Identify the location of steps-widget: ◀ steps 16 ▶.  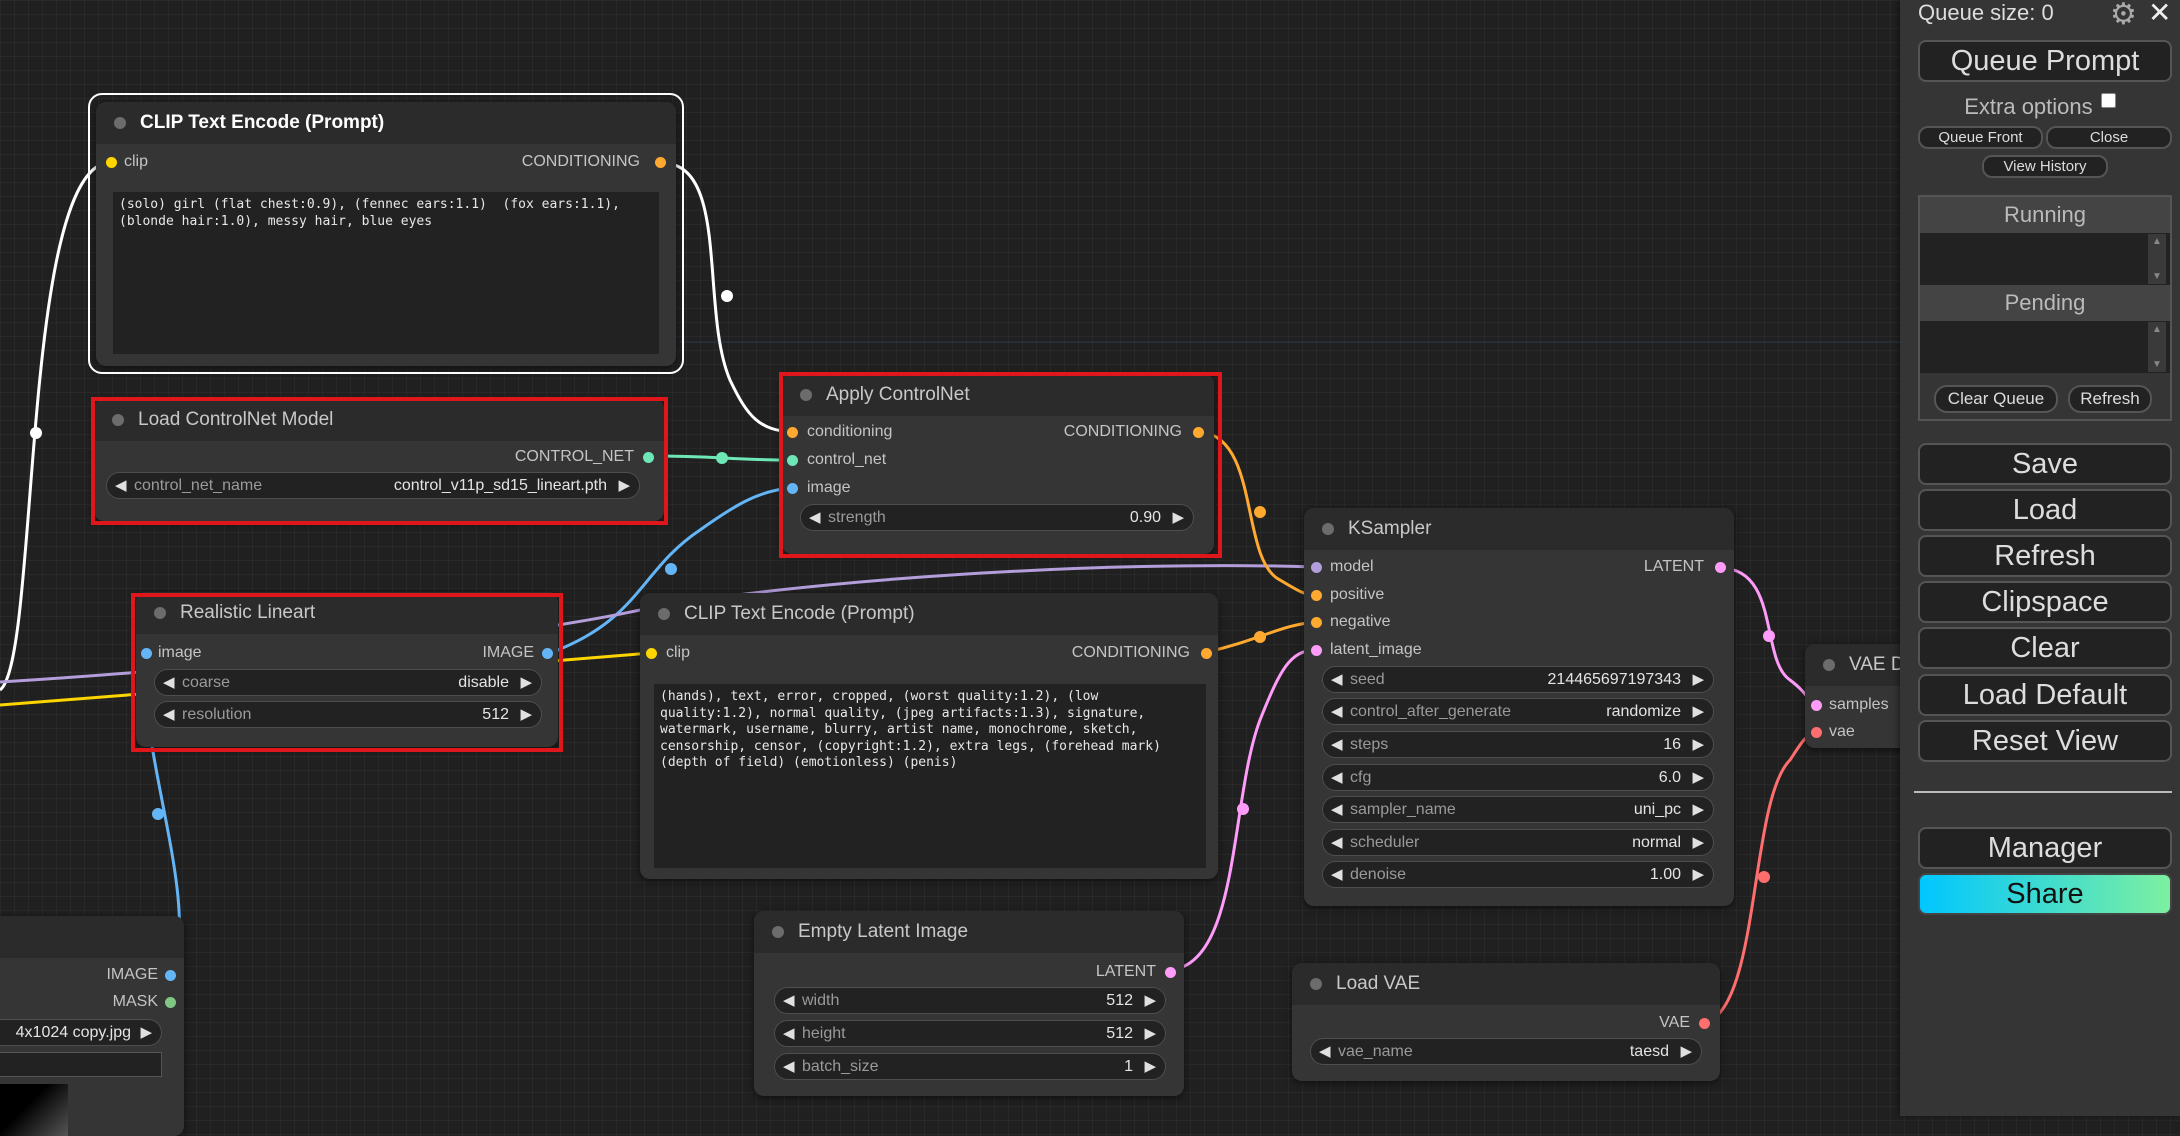
(1518, 744).